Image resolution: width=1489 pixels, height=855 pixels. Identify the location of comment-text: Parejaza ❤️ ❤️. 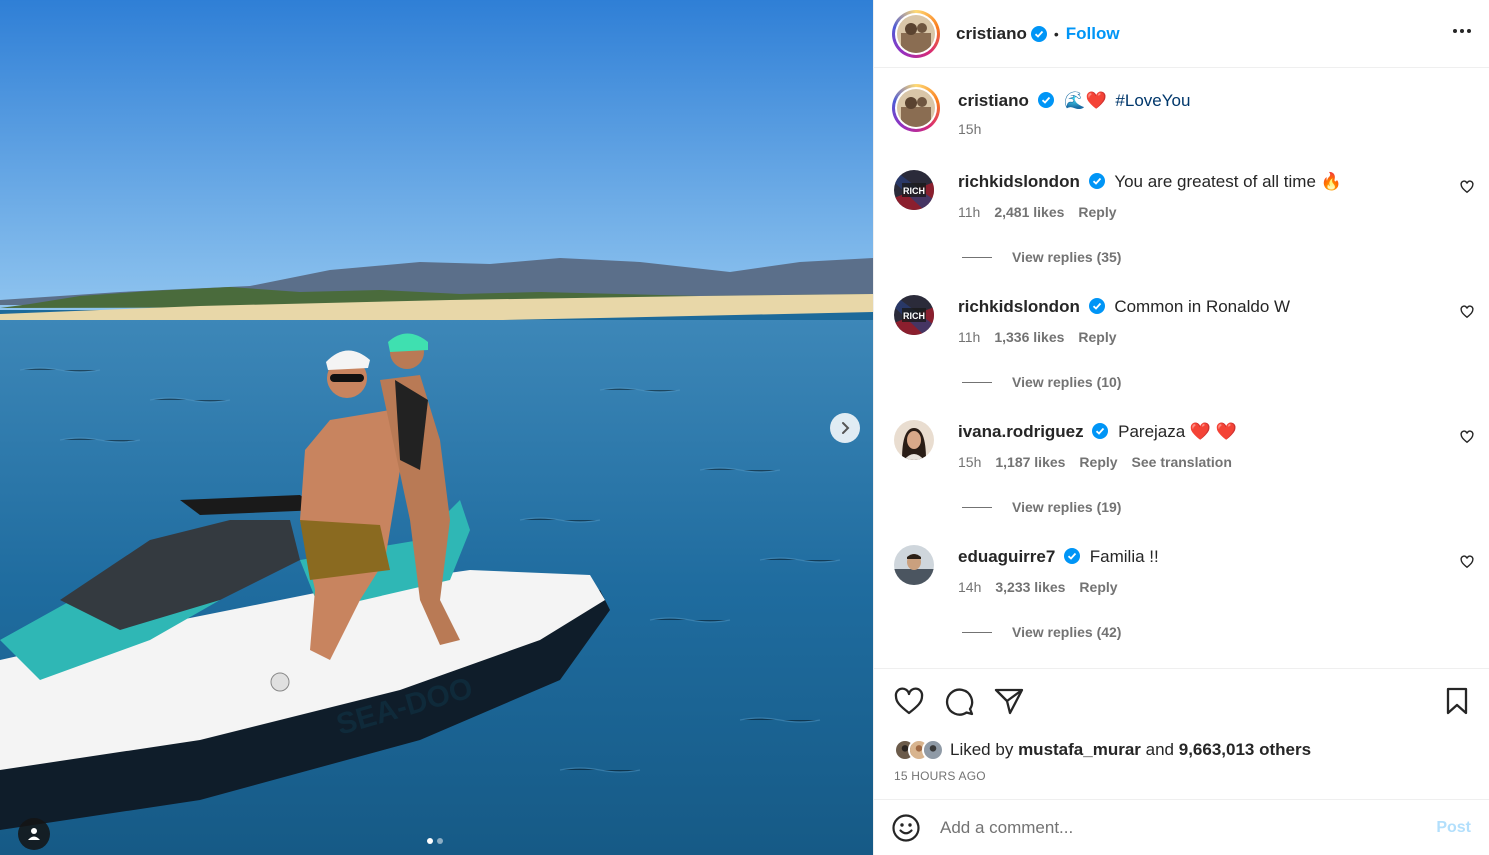
(1177, 431).